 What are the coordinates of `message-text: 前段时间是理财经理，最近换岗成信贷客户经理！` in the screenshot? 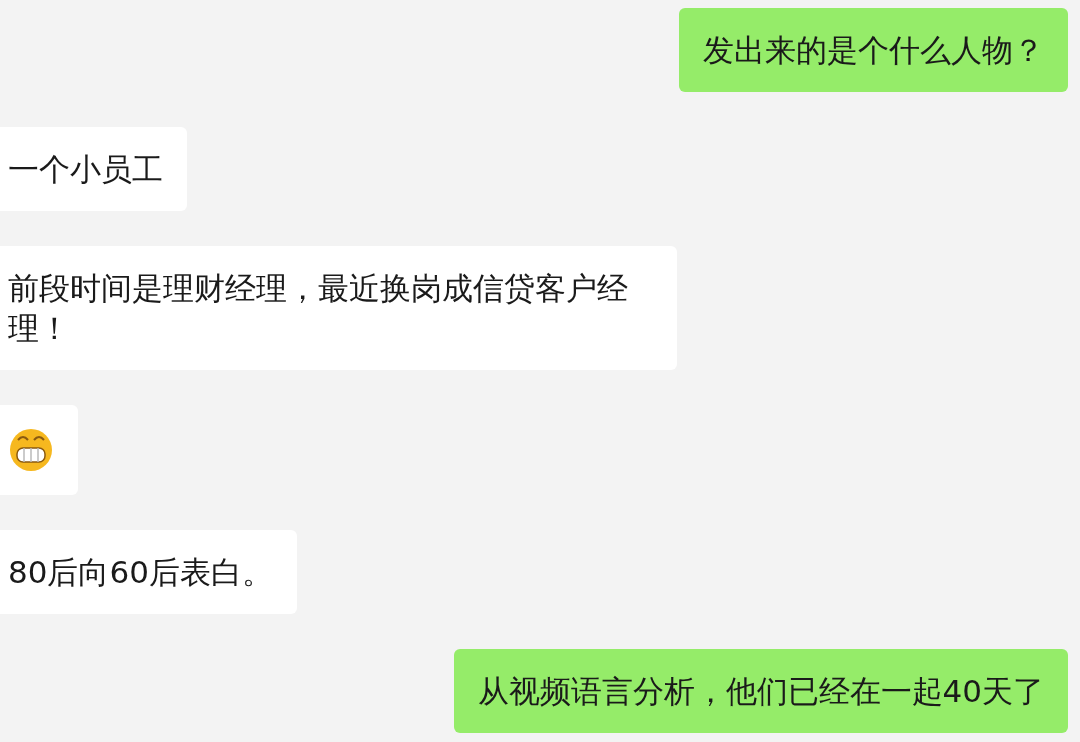 It's located at (318, 308).